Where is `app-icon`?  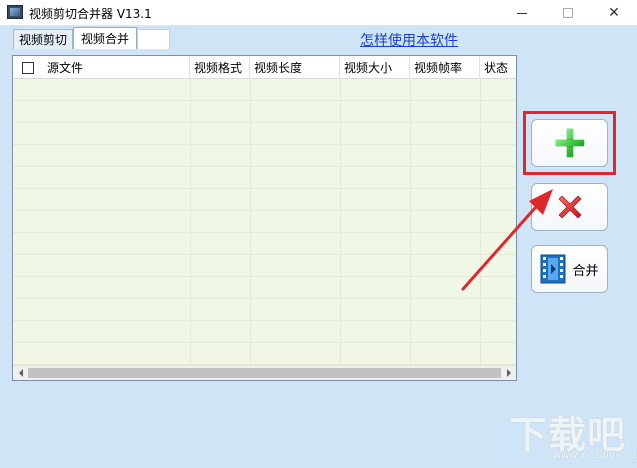
app-icon is located at coordinates (15, 12).